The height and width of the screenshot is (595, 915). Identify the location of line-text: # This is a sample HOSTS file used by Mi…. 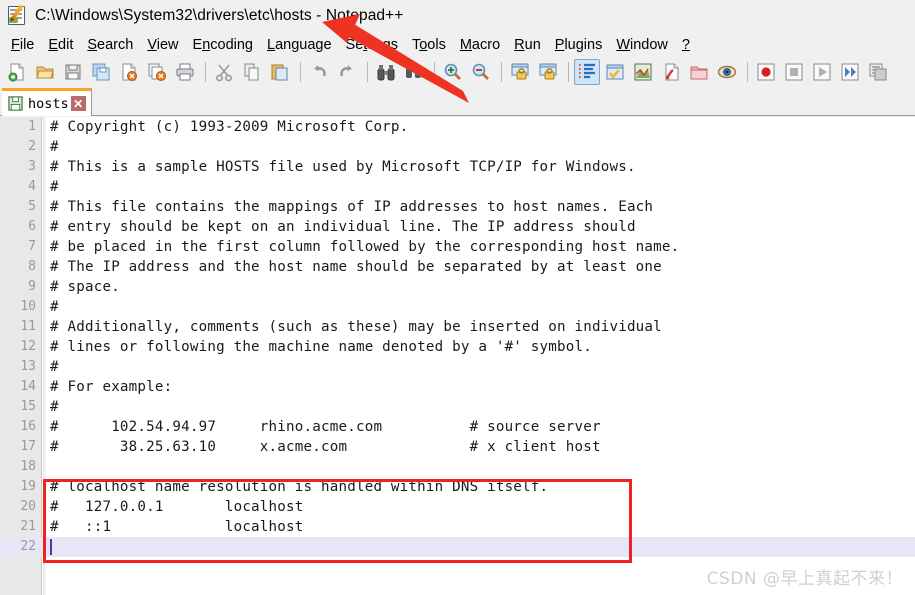
(343, 167).